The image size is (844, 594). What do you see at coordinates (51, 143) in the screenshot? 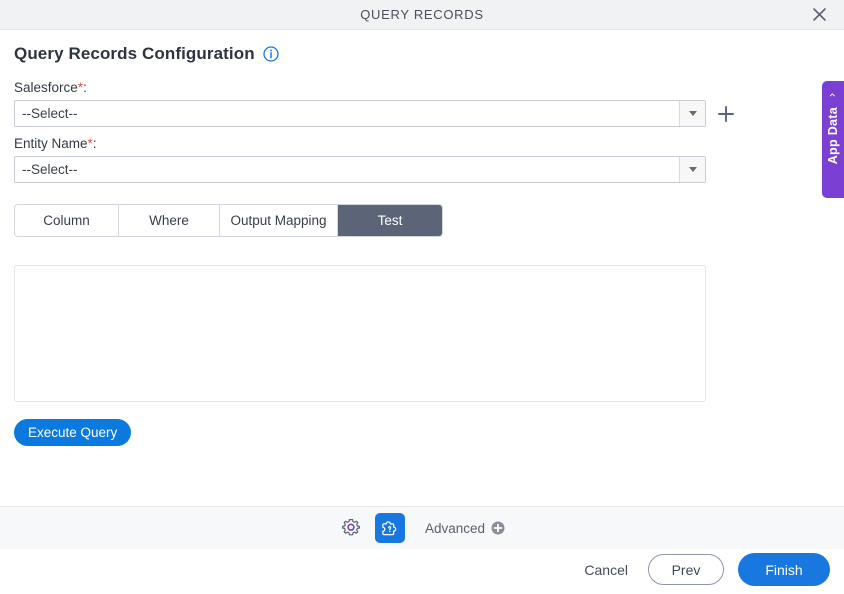
I see `entity-name-label-text: Entity Name` at bounding box center [51, 143].